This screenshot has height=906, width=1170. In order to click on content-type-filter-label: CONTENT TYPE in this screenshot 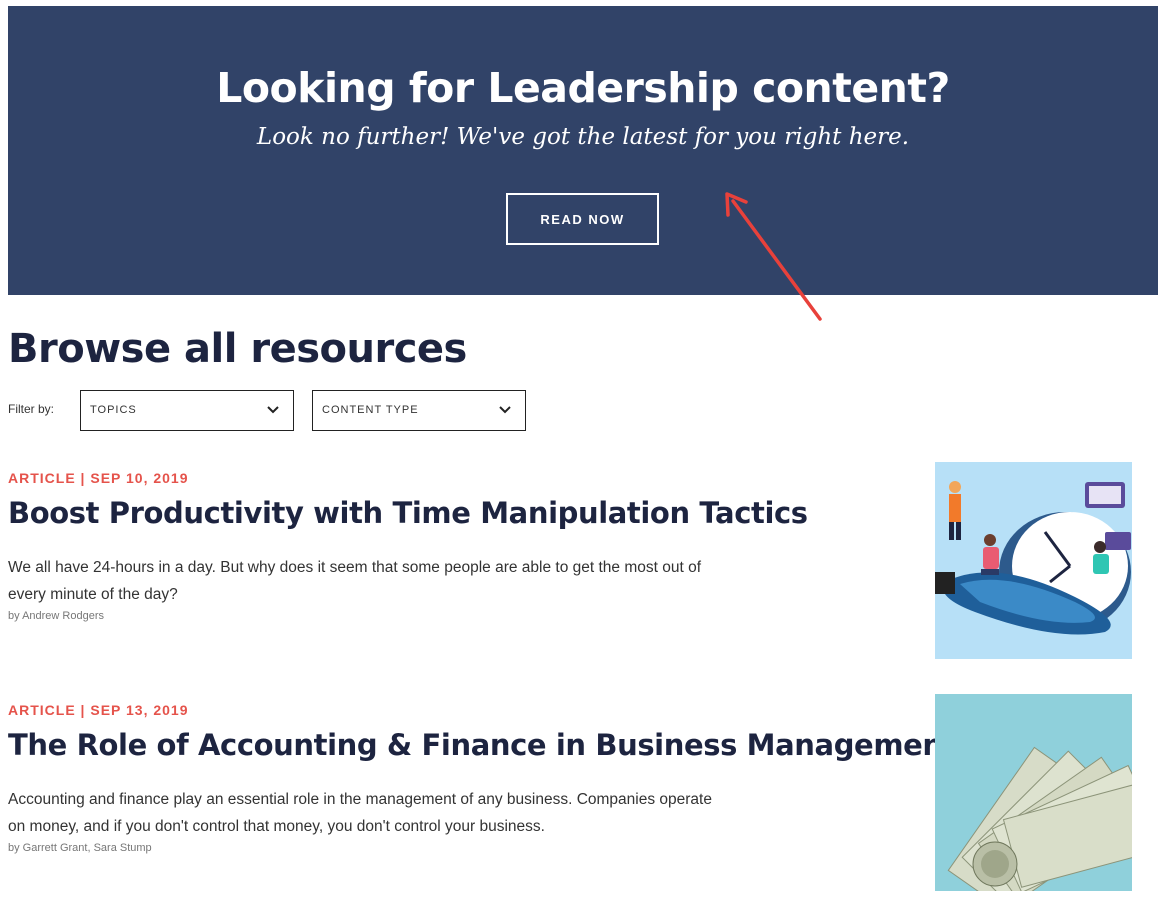, I will do `click(370, 410)`.